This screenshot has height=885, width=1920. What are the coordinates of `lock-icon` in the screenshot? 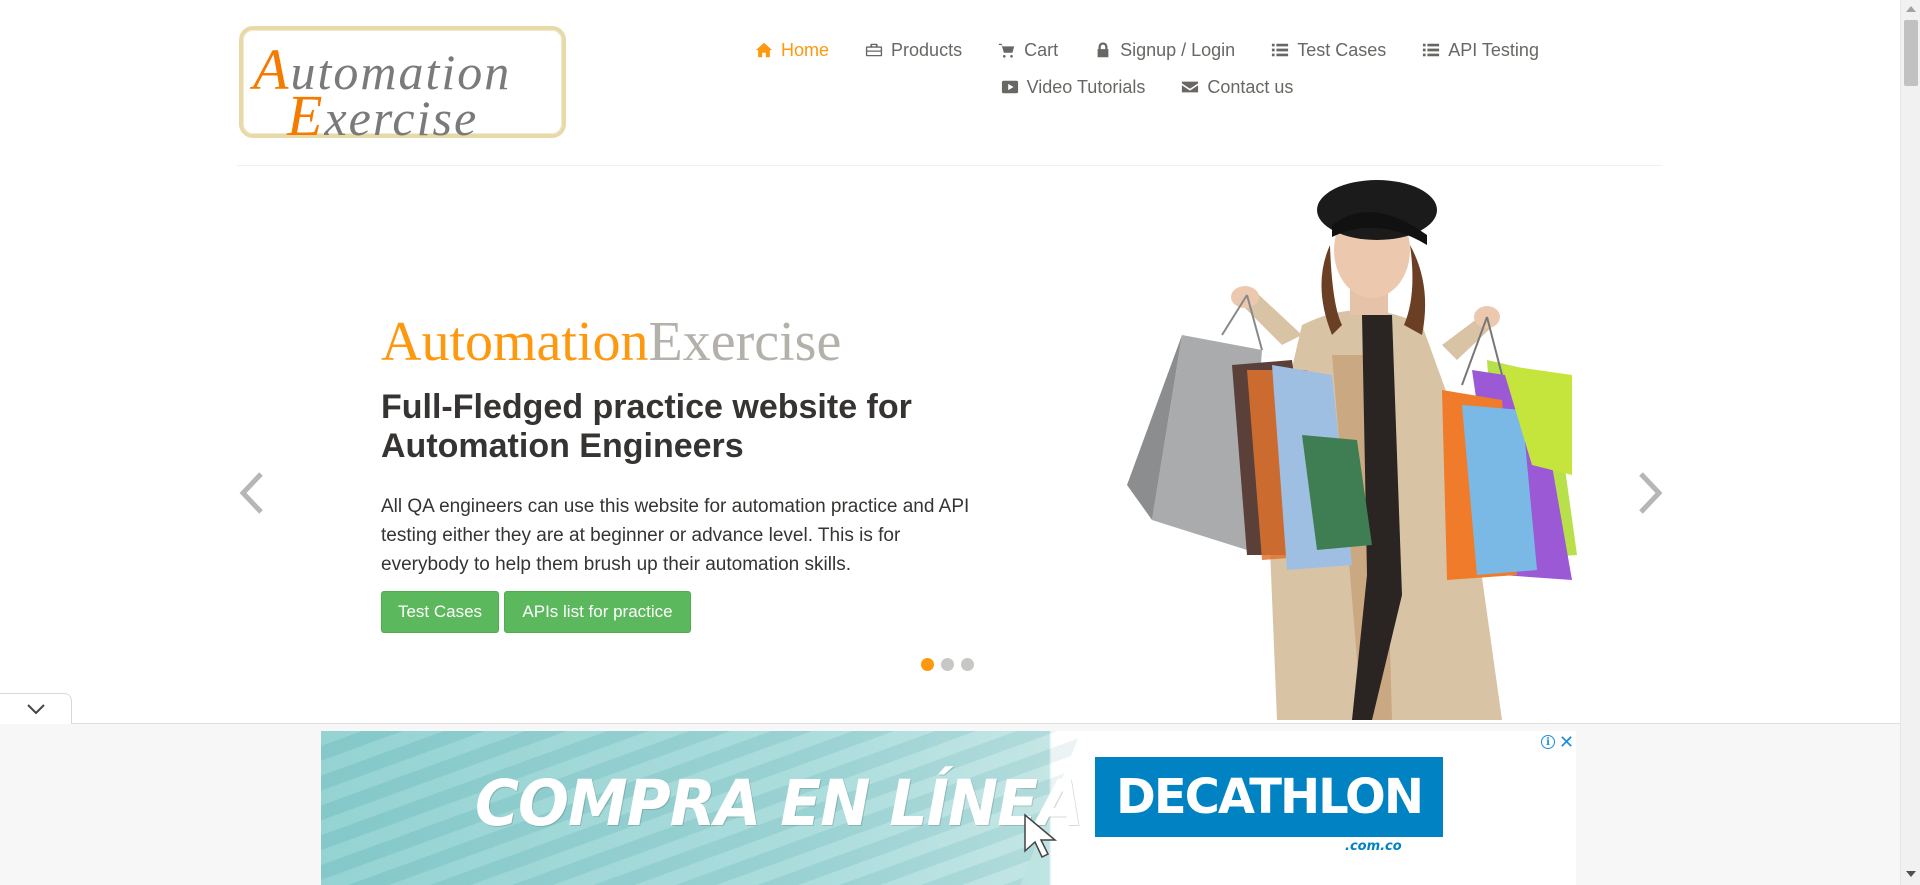 It's located at (1103, 50).